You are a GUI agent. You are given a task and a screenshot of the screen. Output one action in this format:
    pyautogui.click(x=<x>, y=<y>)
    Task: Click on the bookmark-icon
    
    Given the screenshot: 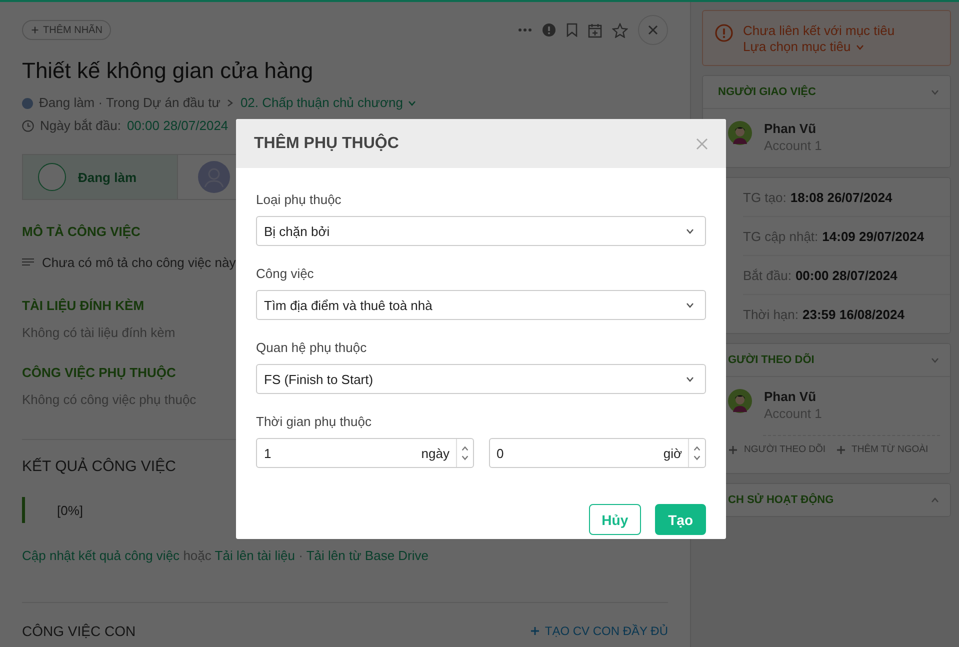 What is the action you would take?
    pyautogui.click(x=572, y=30)
    